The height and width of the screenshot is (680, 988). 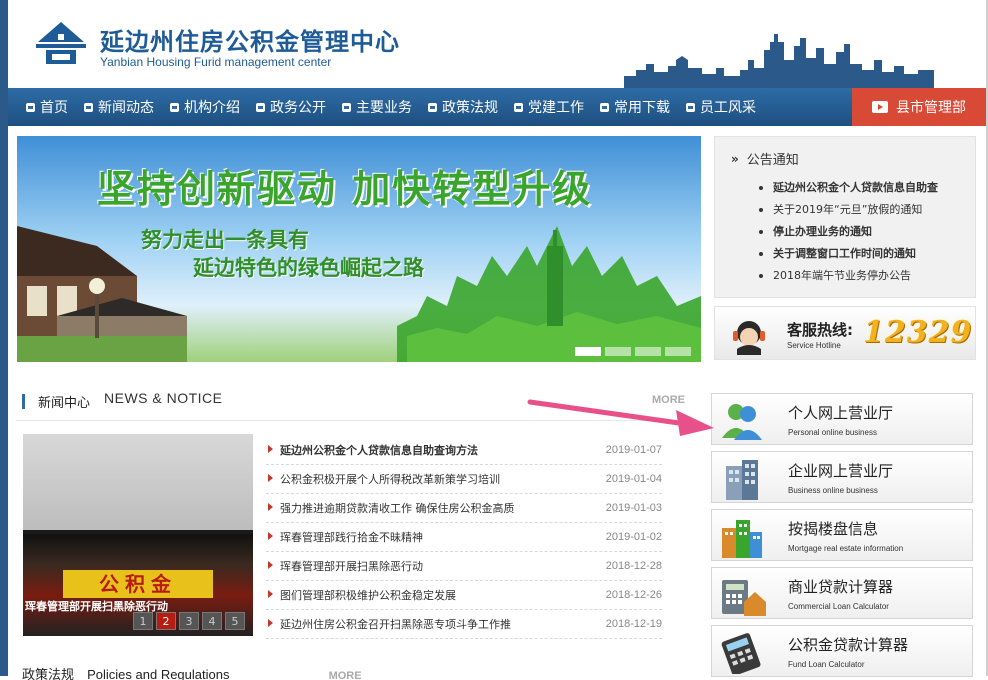 I want to click on annotation-arrow-icon, so click(x=620, y=417).